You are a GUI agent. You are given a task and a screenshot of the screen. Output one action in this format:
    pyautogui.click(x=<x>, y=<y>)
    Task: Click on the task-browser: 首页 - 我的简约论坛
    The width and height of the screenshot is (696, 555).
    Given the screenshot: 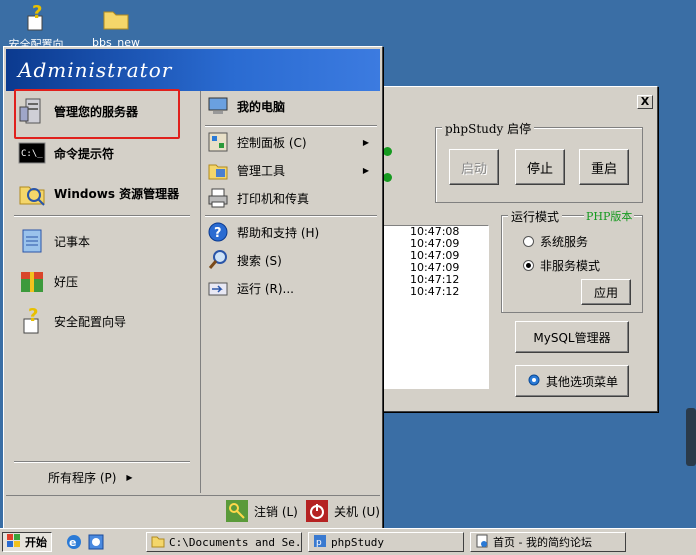 What is the action you would take?
    pyautogui.click(x=548, y=542)
    